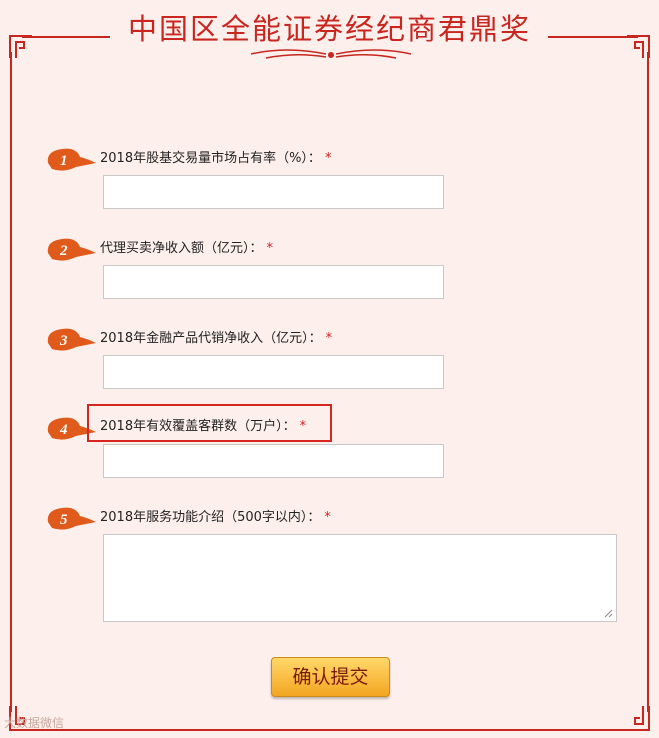  Describe the element at coordinates (638, 718) in the screenshot. I see `corner-ornament-bottom-right` at that location.